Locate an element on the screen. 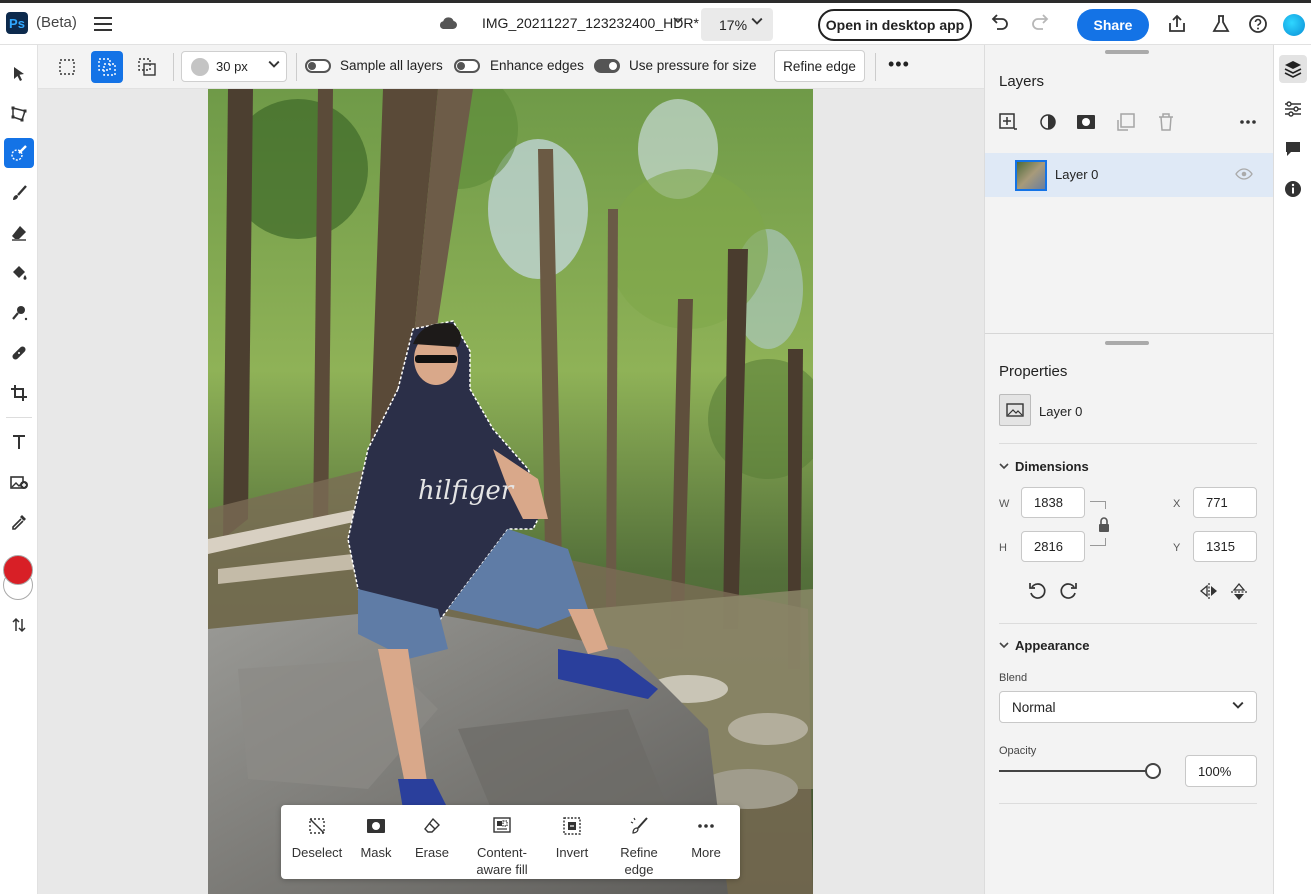 Image resolution: width=1311 pixels, height=894 pixels. layers-more-icon is located at coordinates (1248, 122).